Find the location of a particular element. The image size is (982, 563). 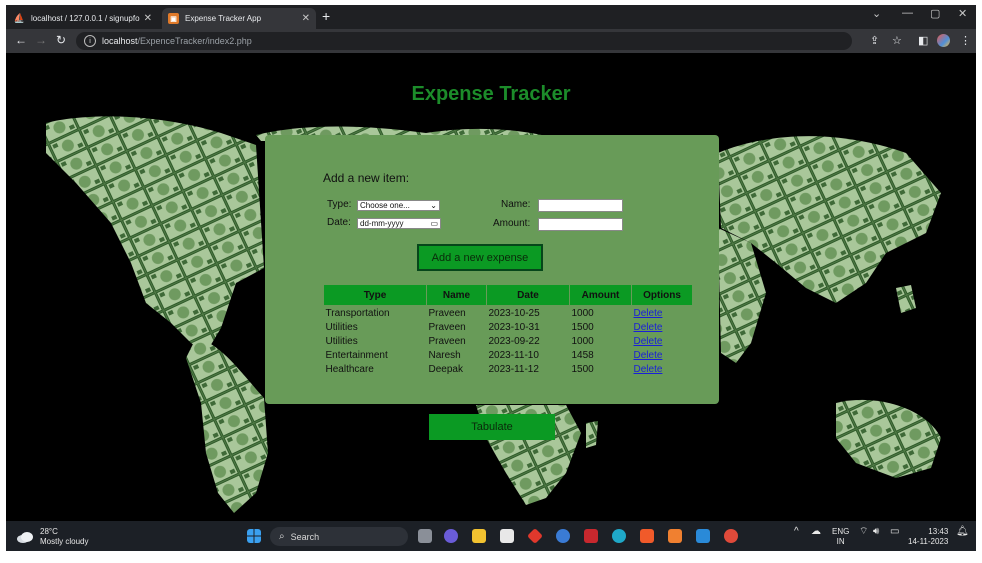

cell-type: Transportation is located at coordinates (357, 313).